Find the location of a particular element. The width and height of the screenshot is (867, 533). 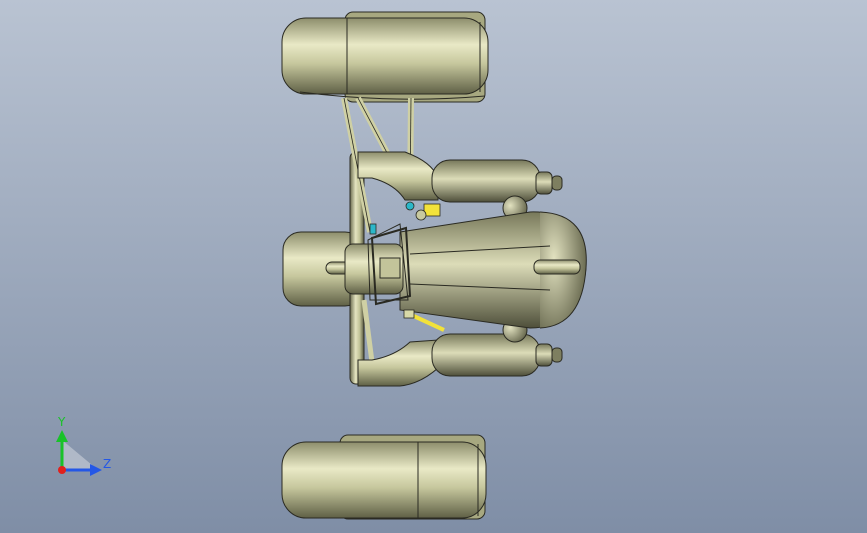

triad-y-label: Y is located at coordinates (62, 422).